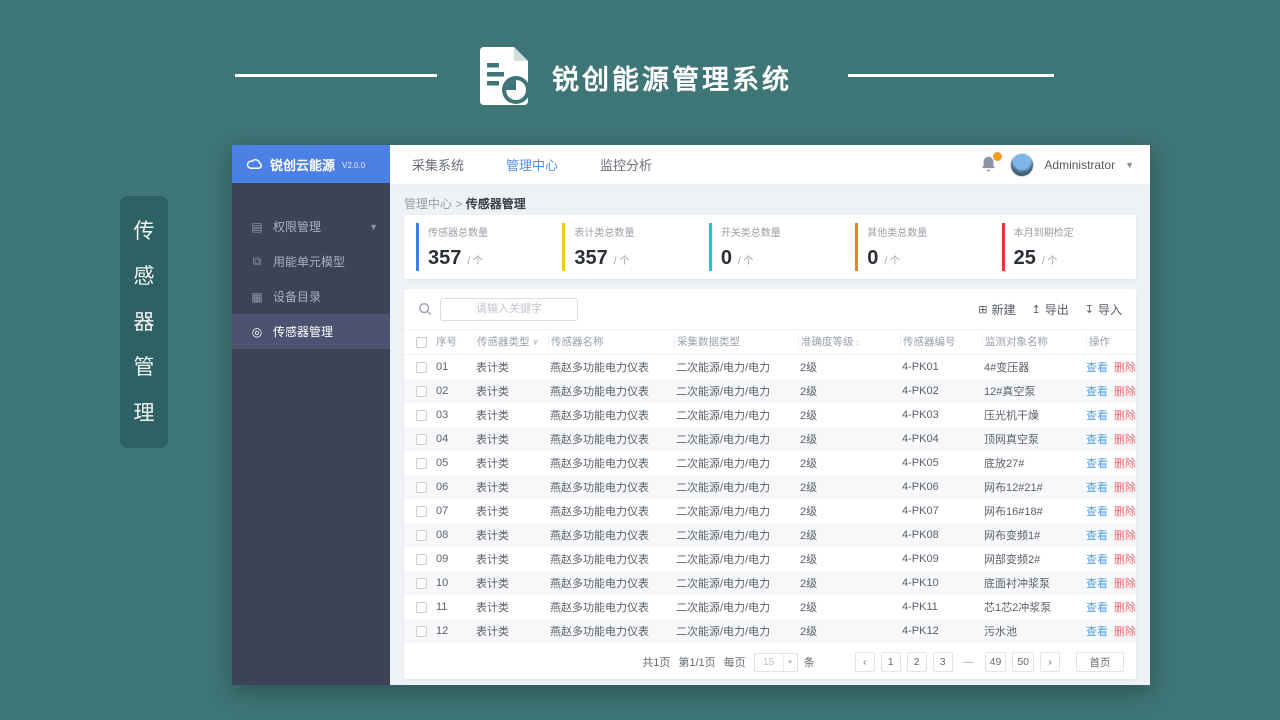 The height and width of the screenshot is (720, 1280). I want to click on select-all-checkbox, so click(421, 342).